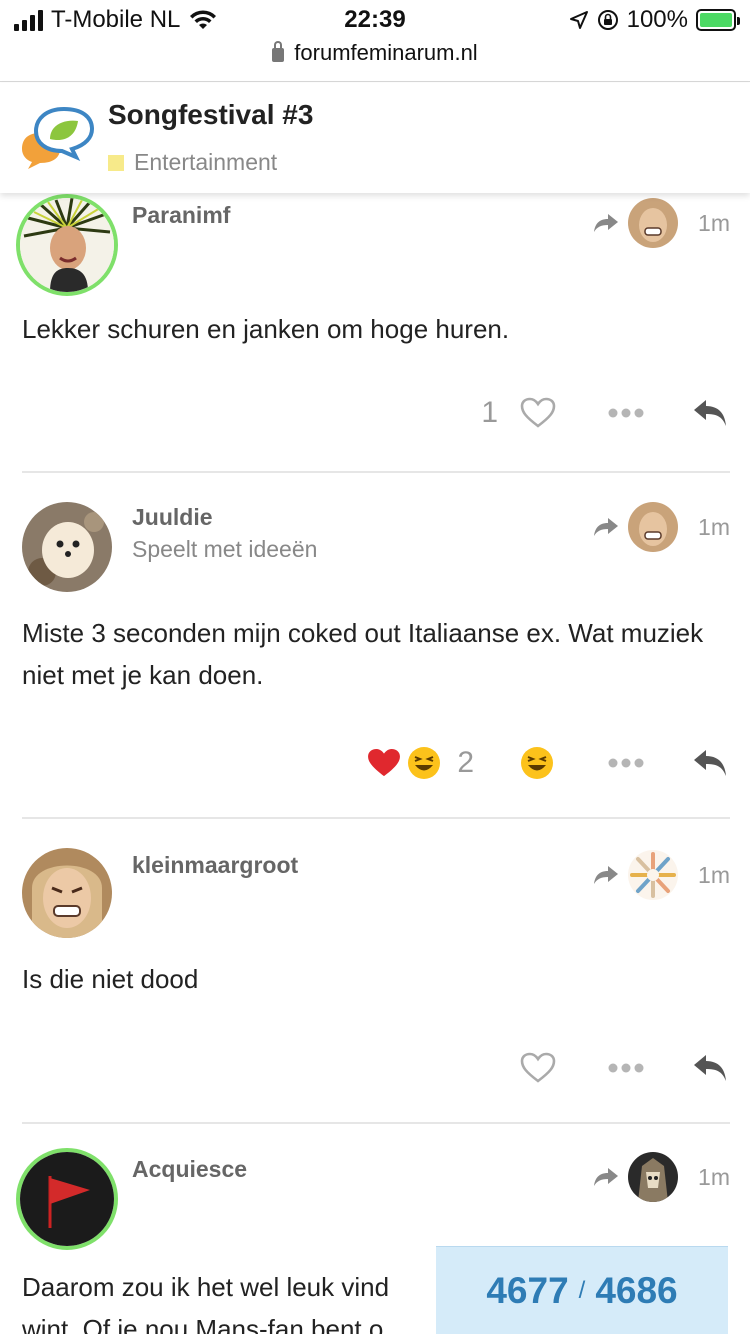  What do you see at coordinates (210, 115) in the screenshot?
I see `topic-title: Songfestival #3` at bounding box center [210, 115].